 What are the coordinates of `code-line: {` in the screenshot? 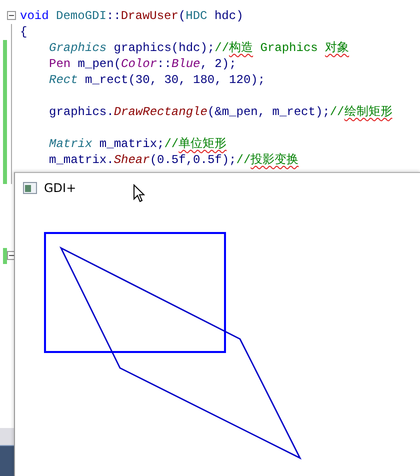 It's located at (24, 32).